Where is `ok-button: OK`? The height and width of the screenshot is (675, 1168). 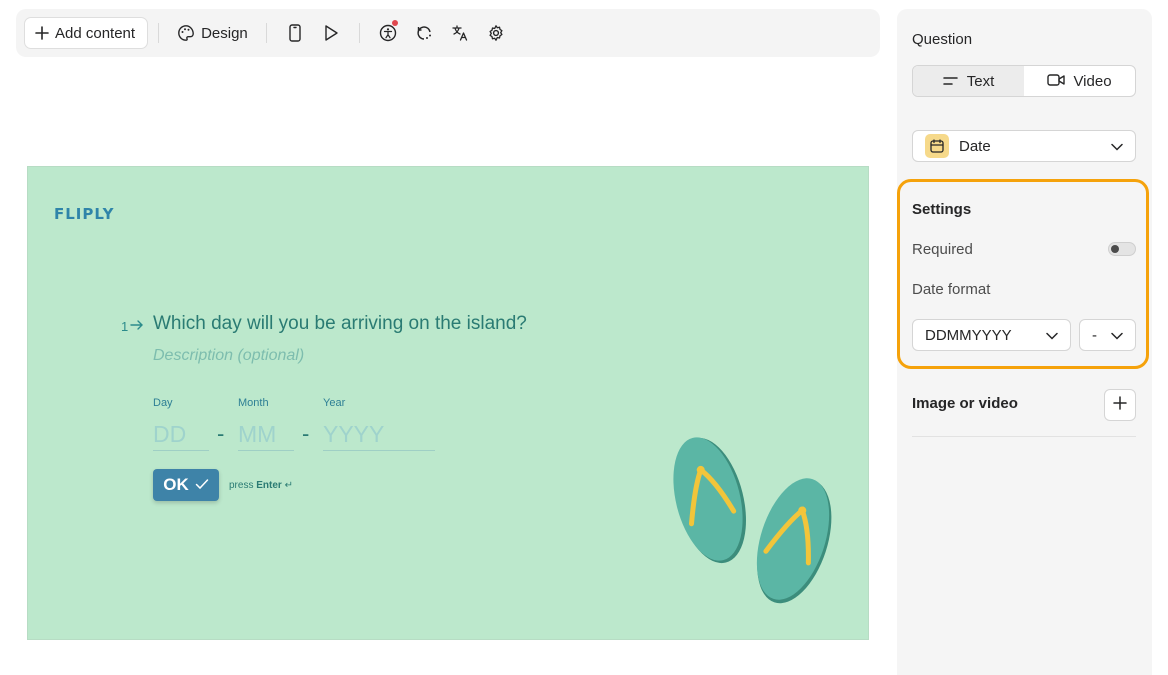 ok-button: OK is located at coordinates (186, 485).